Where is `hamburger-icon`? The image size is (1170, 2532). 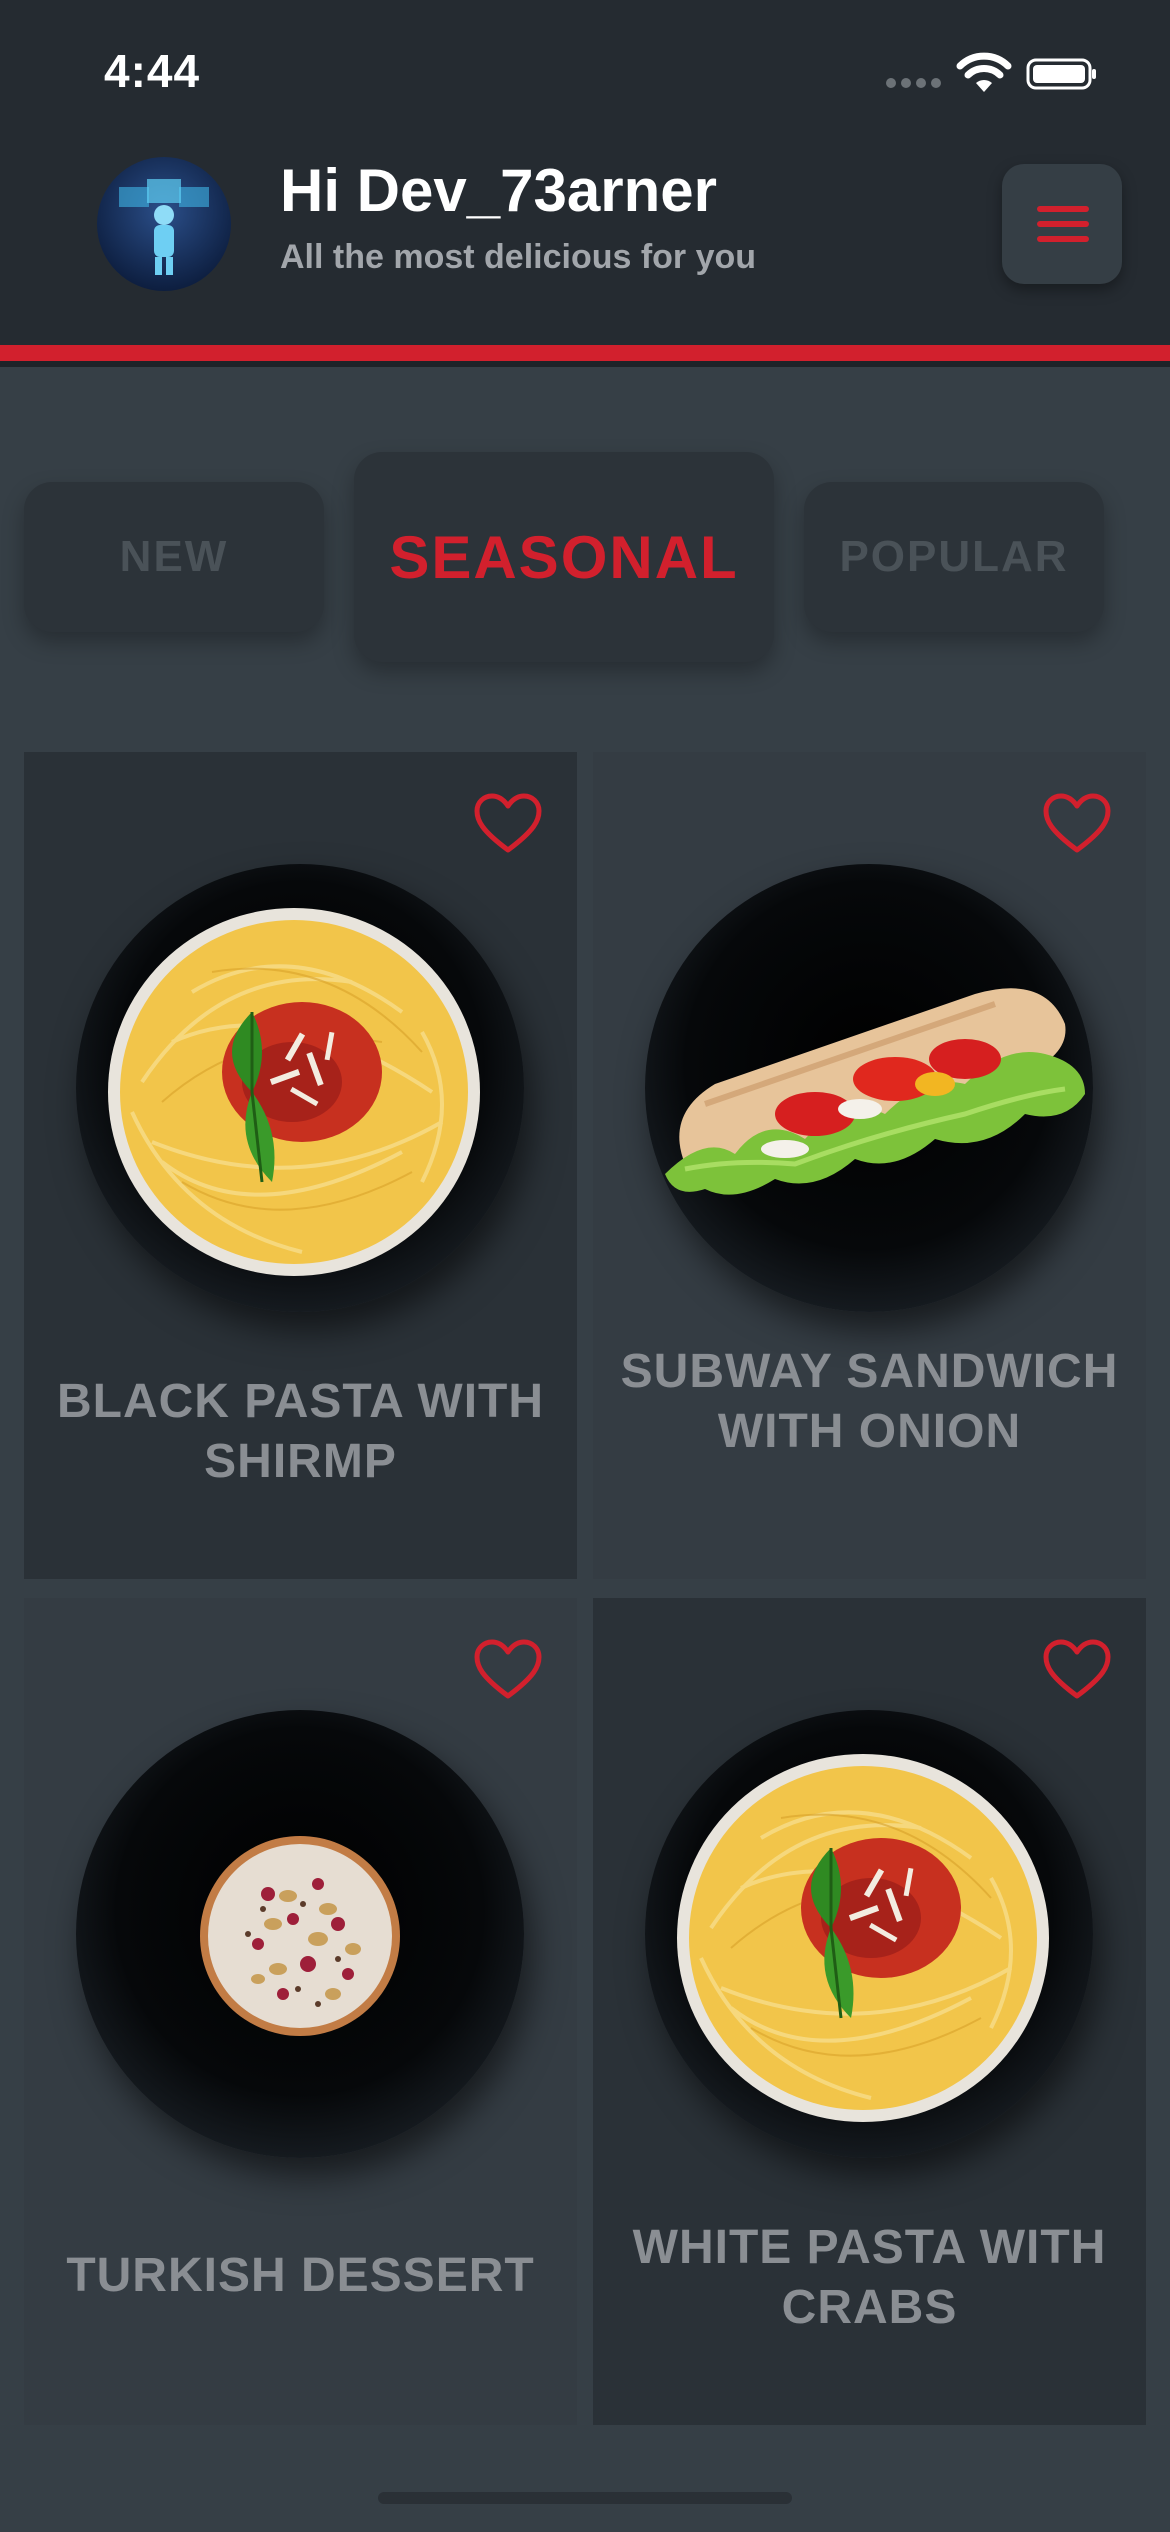
hamburger-icon is located at coordinates (1063, 209).